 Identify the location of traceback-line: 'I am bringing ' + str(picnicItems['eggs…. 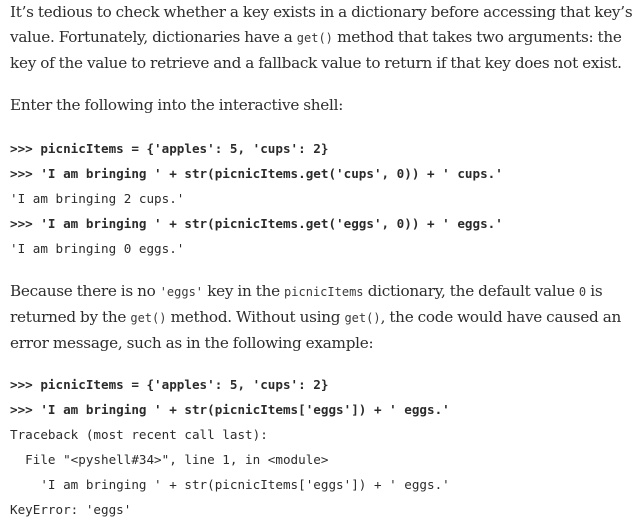
(230, 484).